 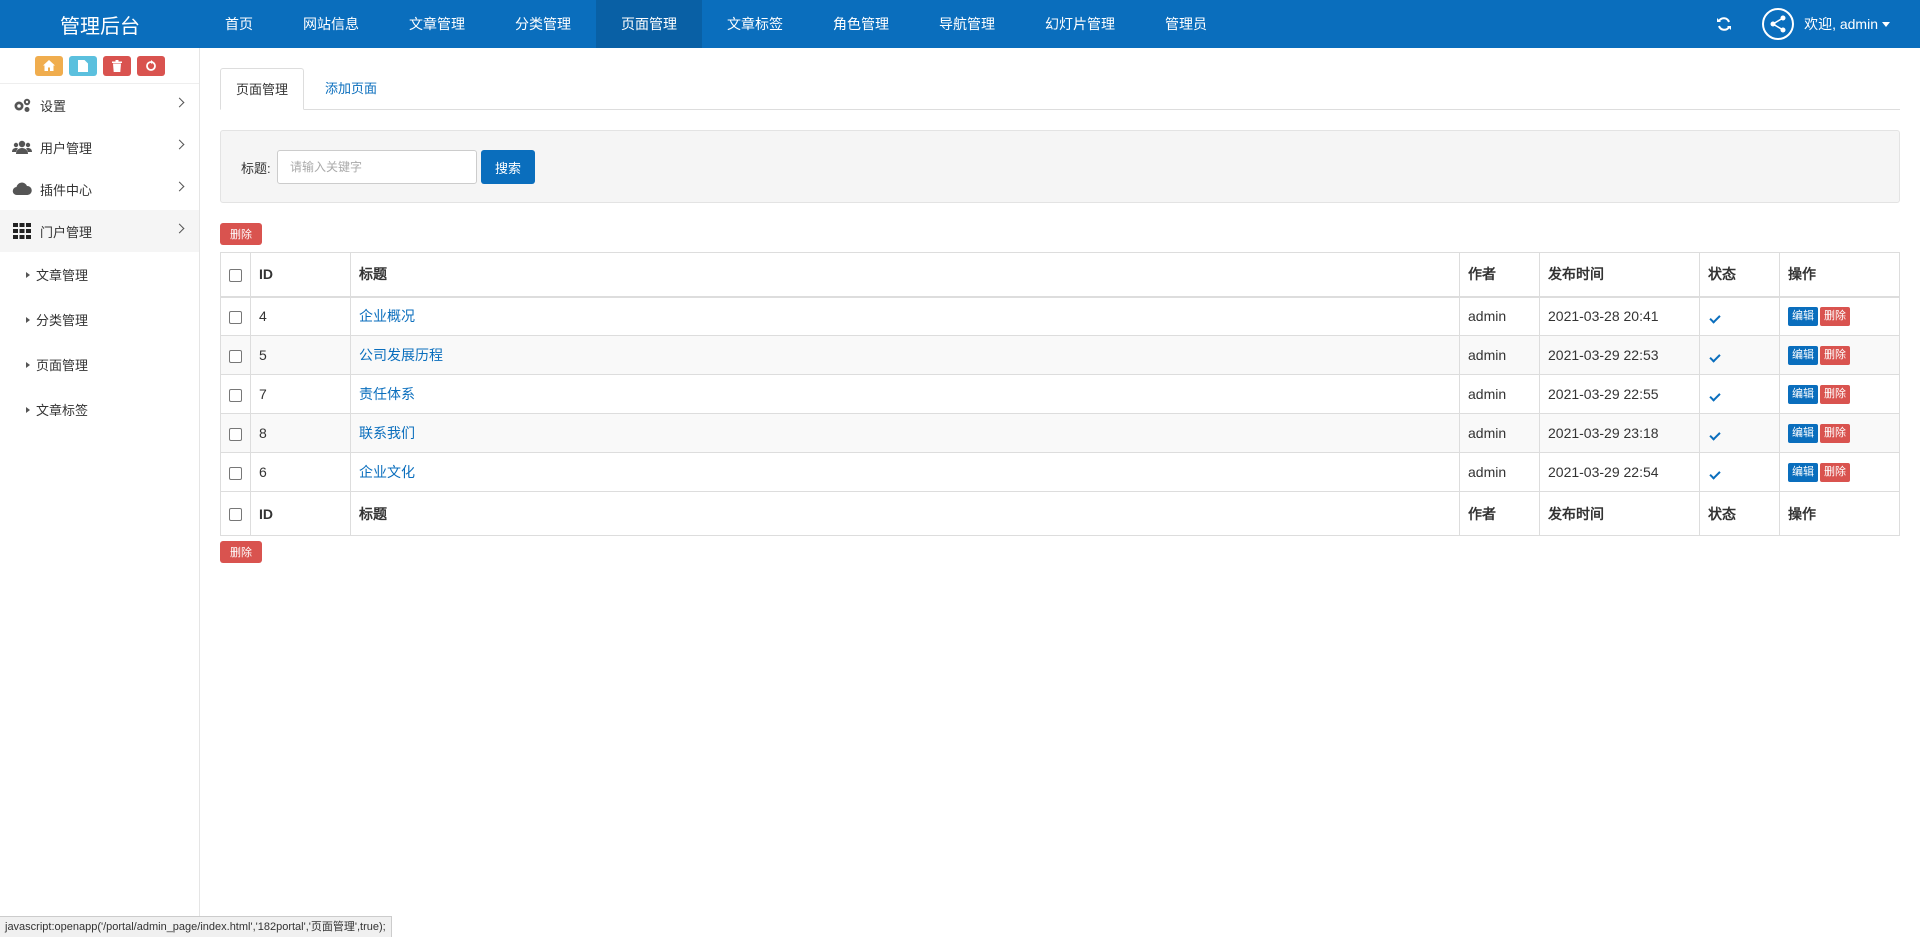 What do you see at coordinates (66, 232) in the screenshot?
I see `sidebar-item-label: 门户管理` at bounding box center [66, 232].